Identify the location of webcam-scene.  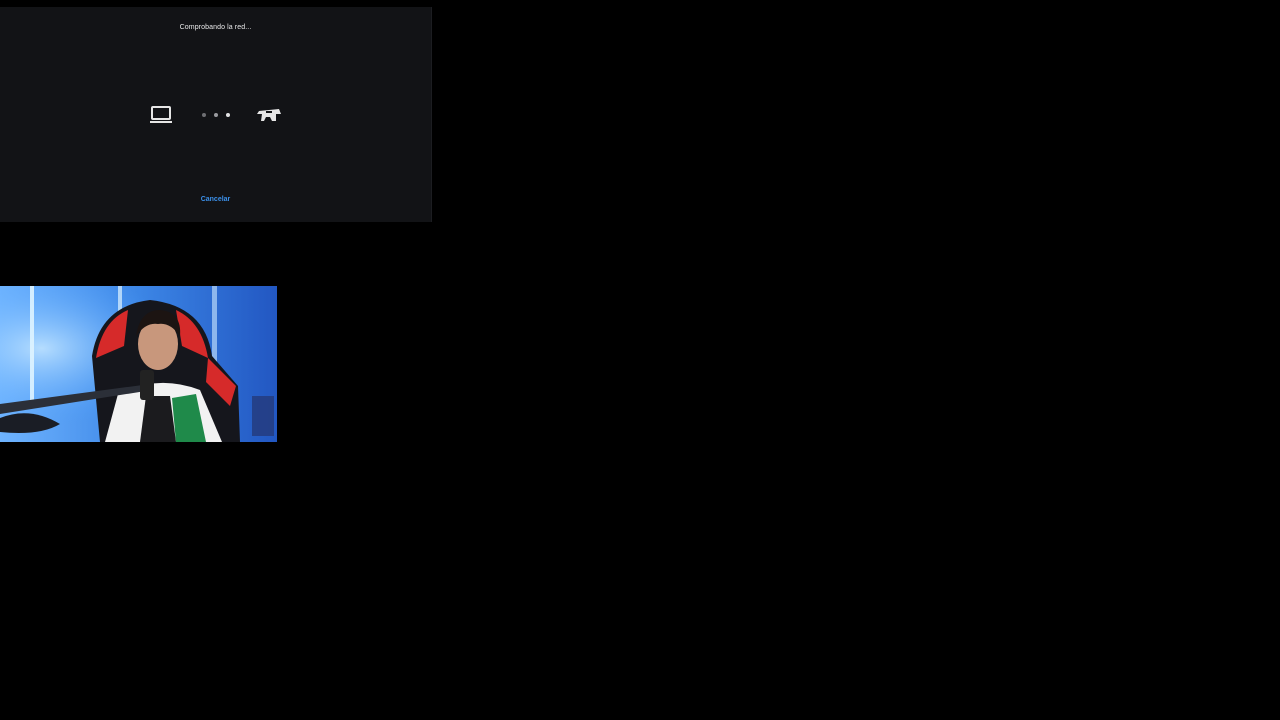
(138, 364).